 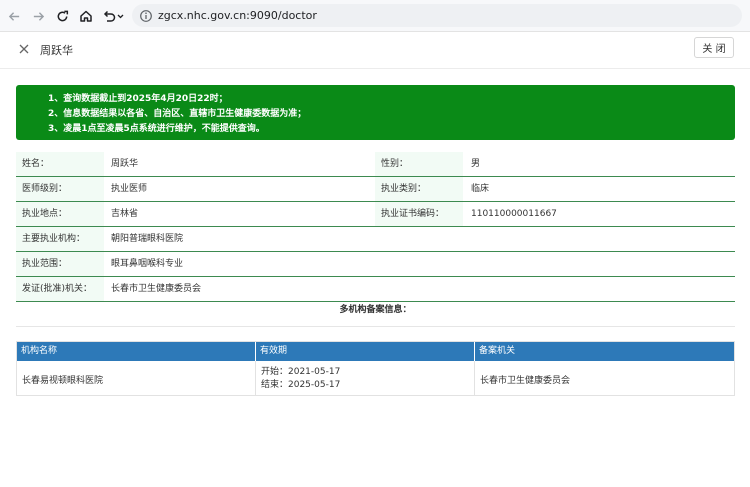 What do you see at coordinates (375, 264) in the screenshot?
I see `info-row-scope: 执业范围： 眼耳鼻咽喉科专业` at bounding box center [375, 264].